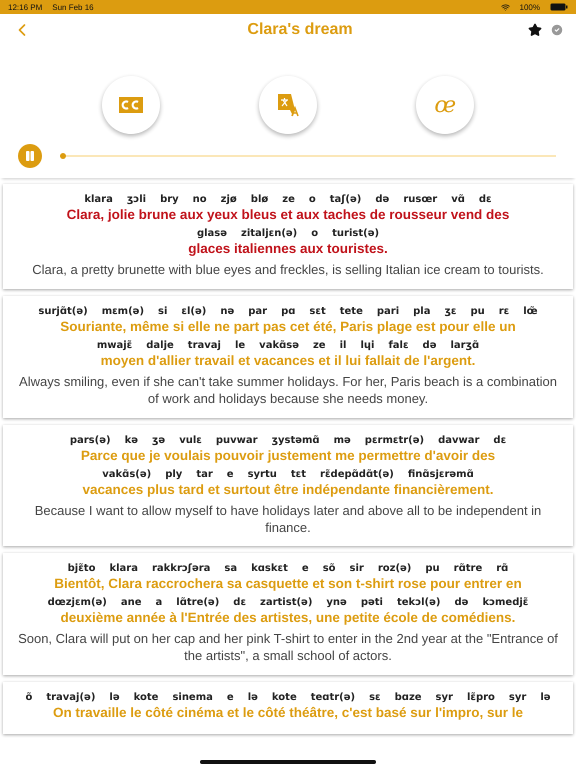 The width and height of the screenshot is (576, 768). Describe the element at coordinates (312, 199) in the screenshot. I see `phonetic-word: o` at that location.